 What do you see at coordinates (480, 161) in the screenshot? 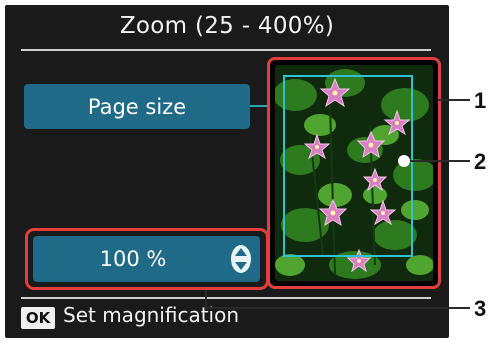
I see `callout-number-2: 2` at bounding box center [480, 161].